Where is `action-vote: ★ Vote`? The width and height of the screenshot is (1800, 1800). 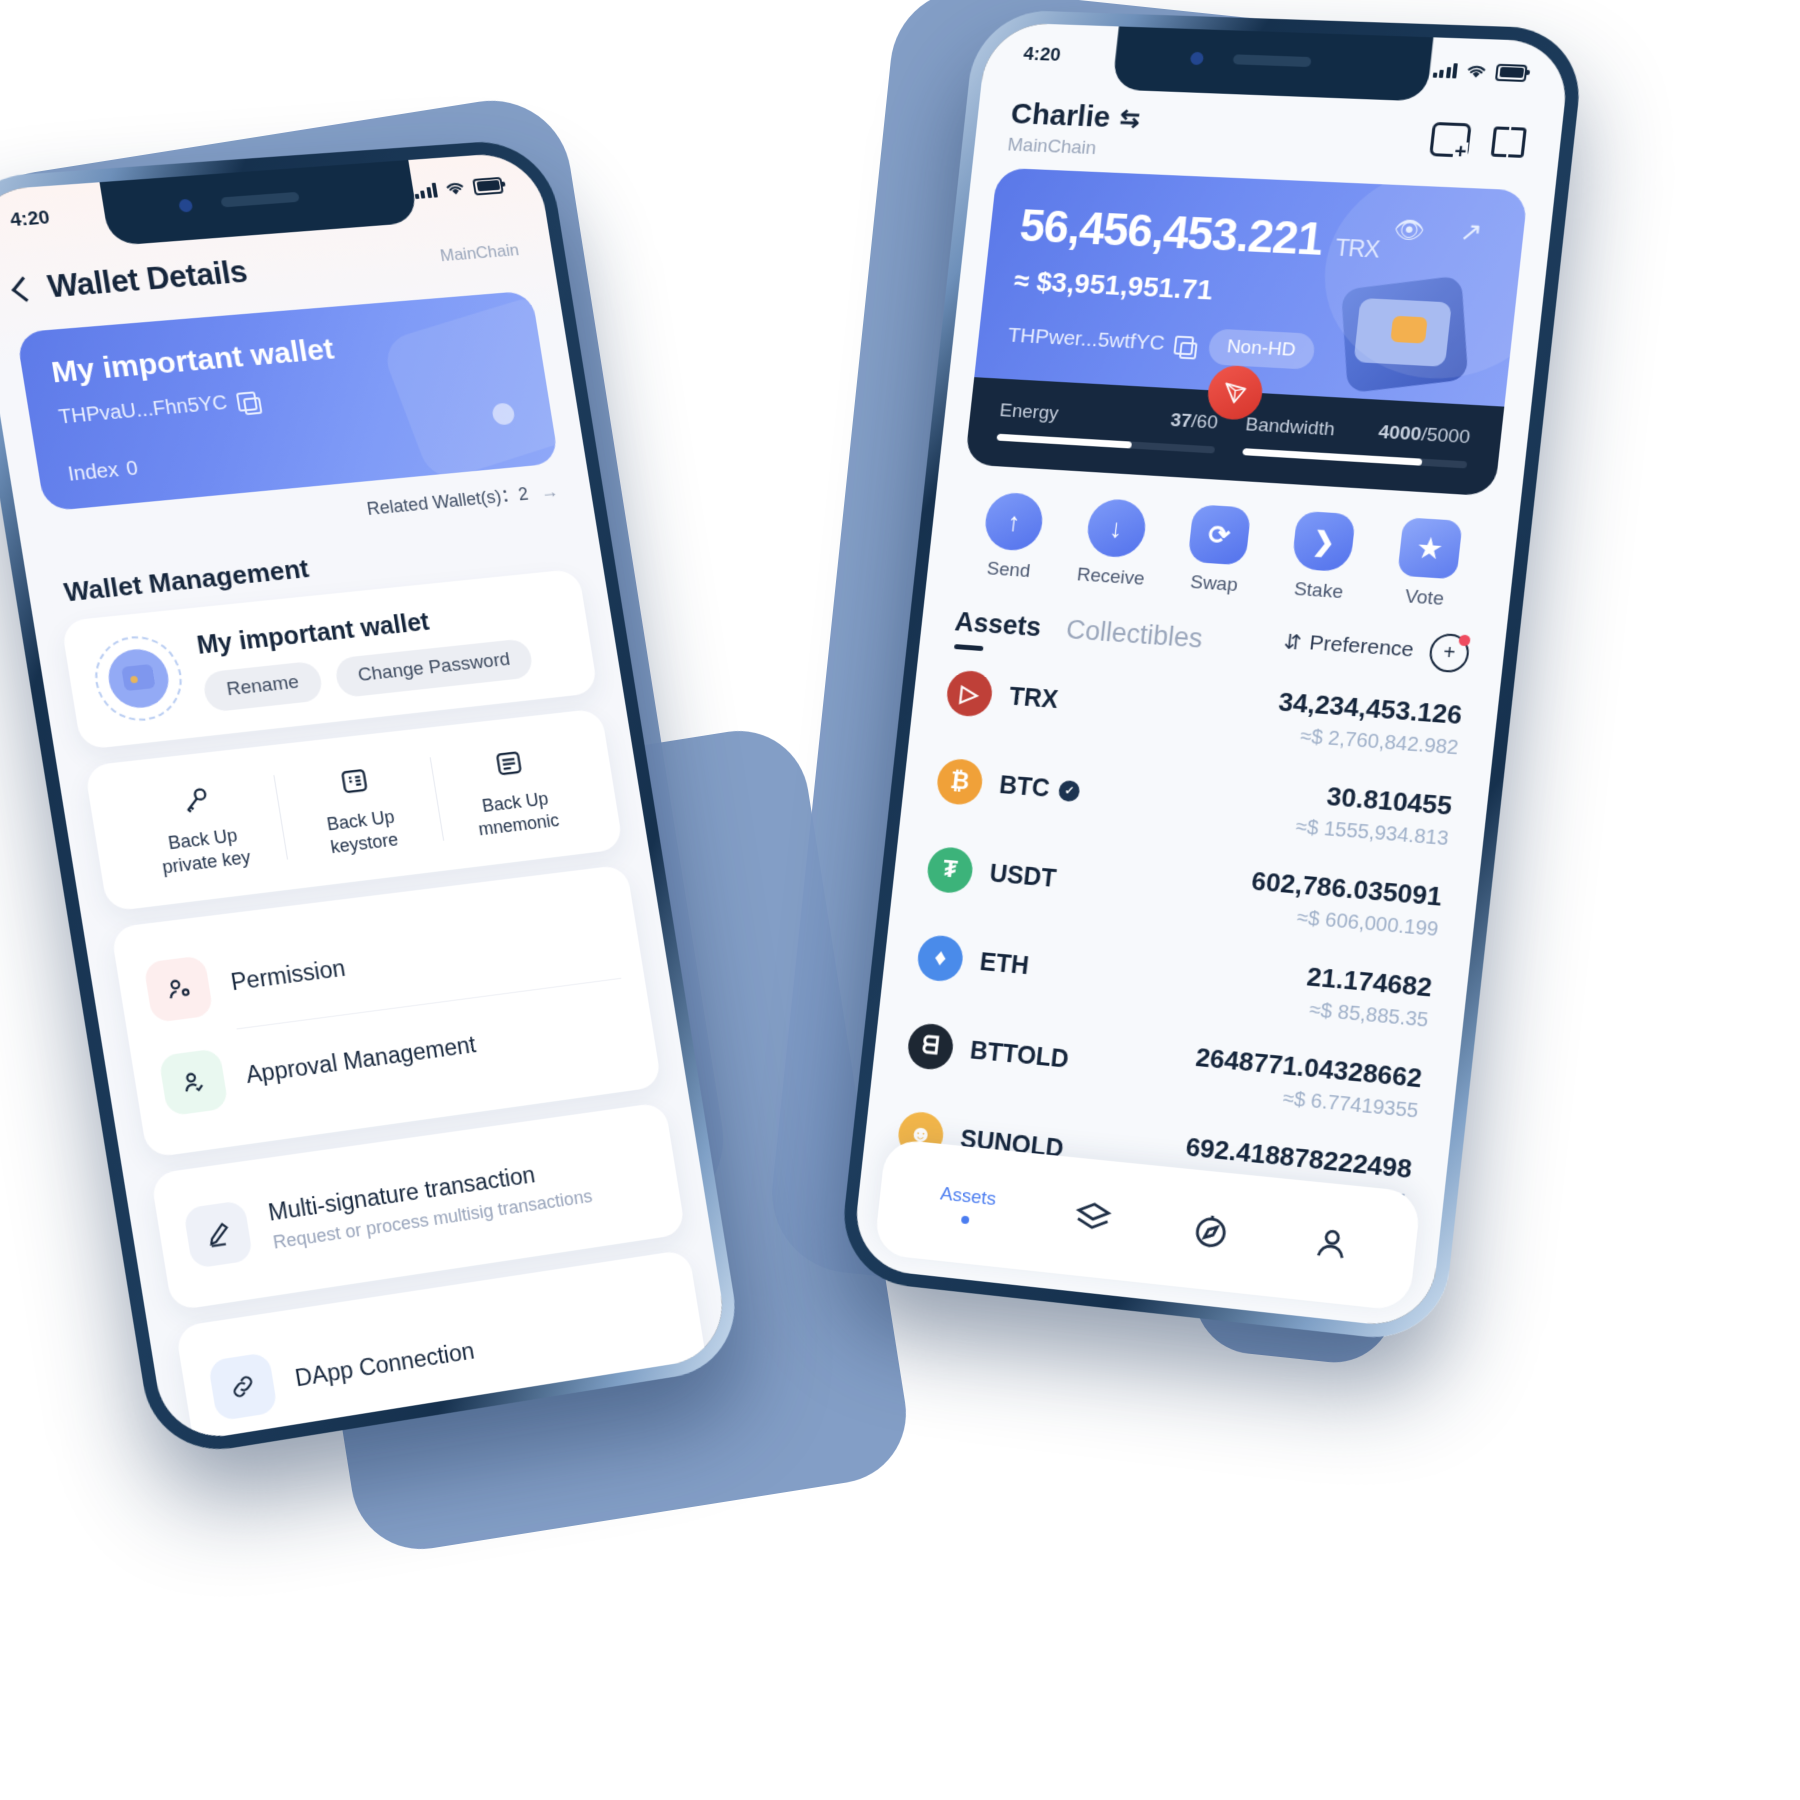 action-vote: ★ Vote is located at coordinates (1428, 564).